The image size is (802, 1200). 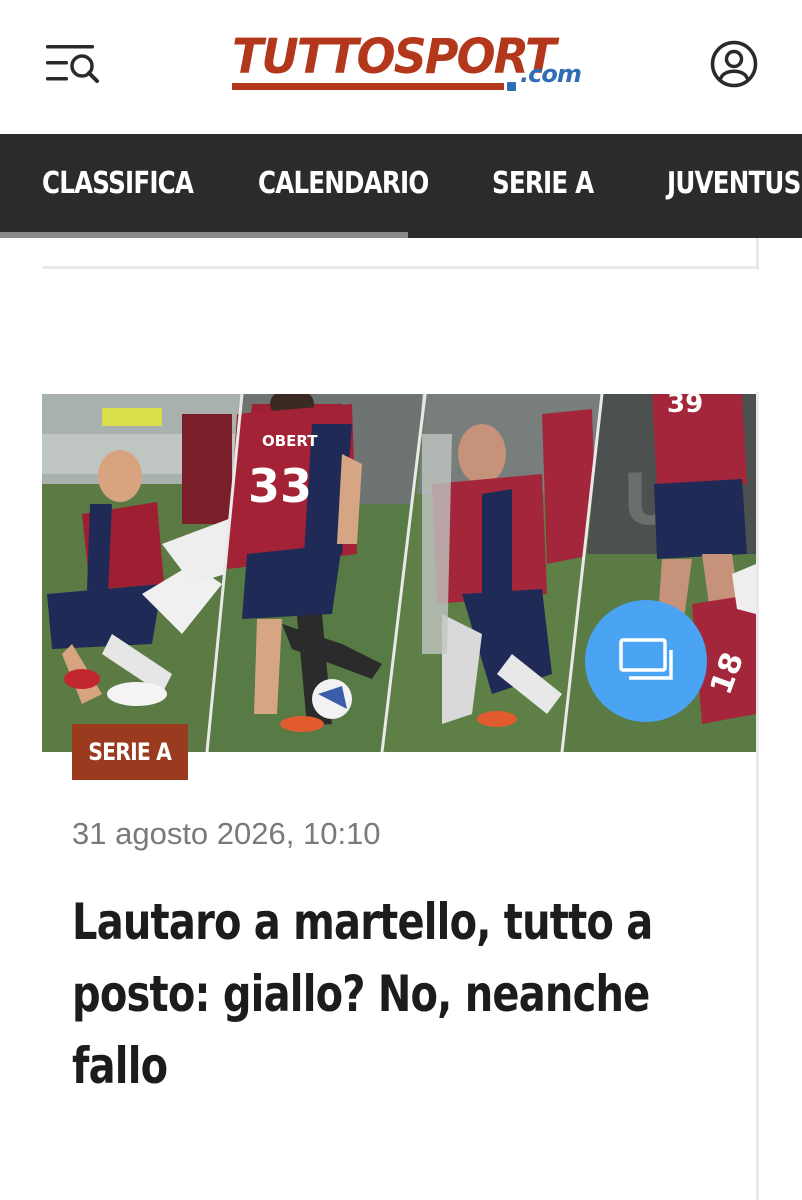 I want to click on article-date: 31 agosto 2026, 10:10, so click(x=226, y=833).